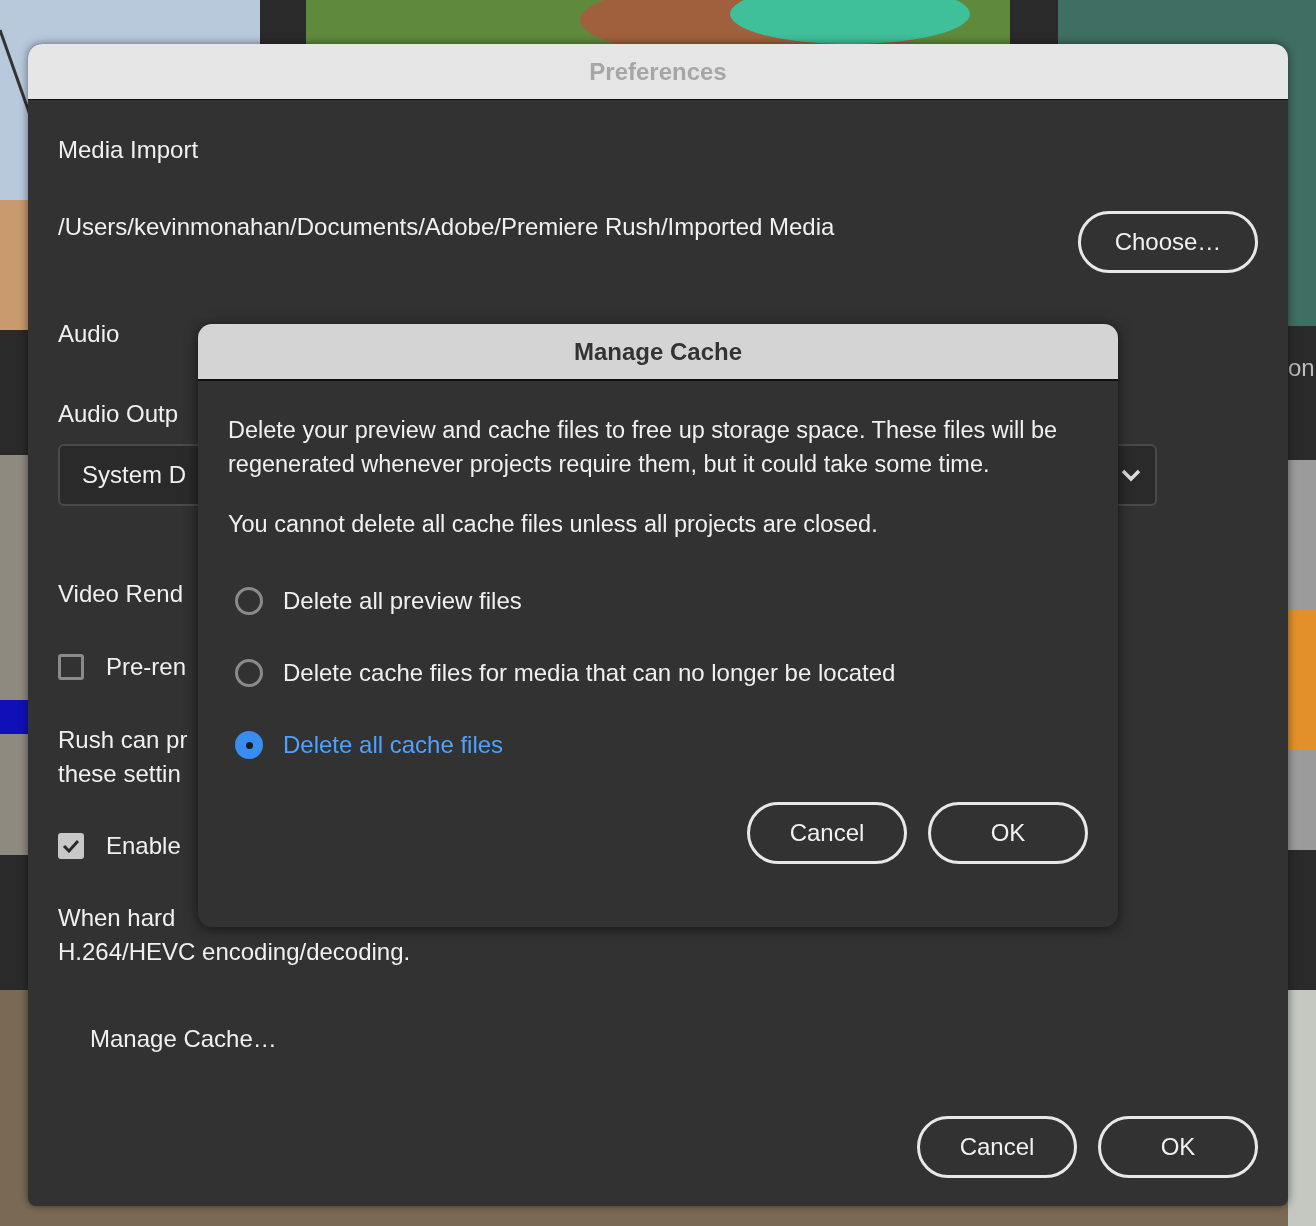  What do you see at coordinates (120, 594) in the screenshot?
I see `section-heading: Video Rend` at bounding box center [120, 594].